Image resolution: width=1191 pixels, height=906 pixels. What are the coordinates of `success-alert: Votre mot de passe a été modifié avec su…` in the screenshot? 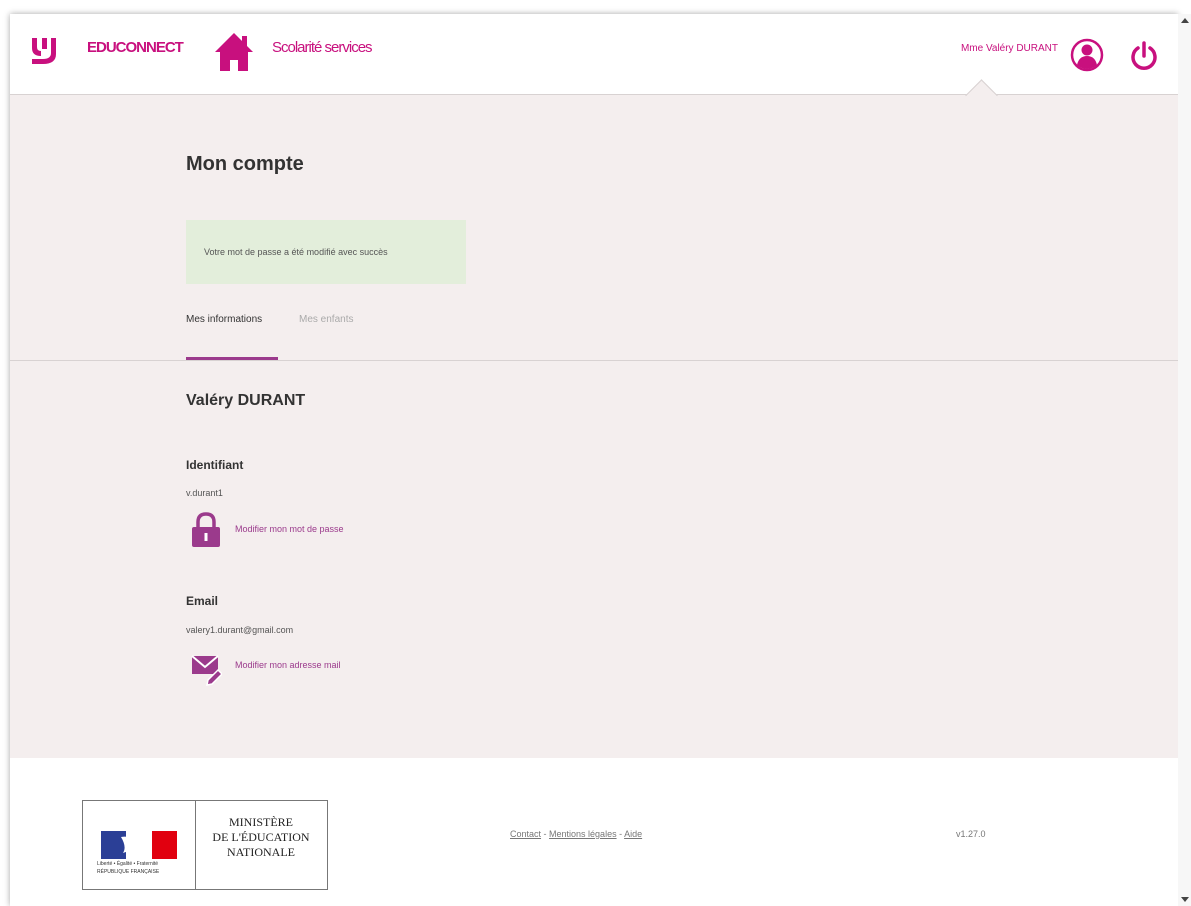 It's located at (326, 252).